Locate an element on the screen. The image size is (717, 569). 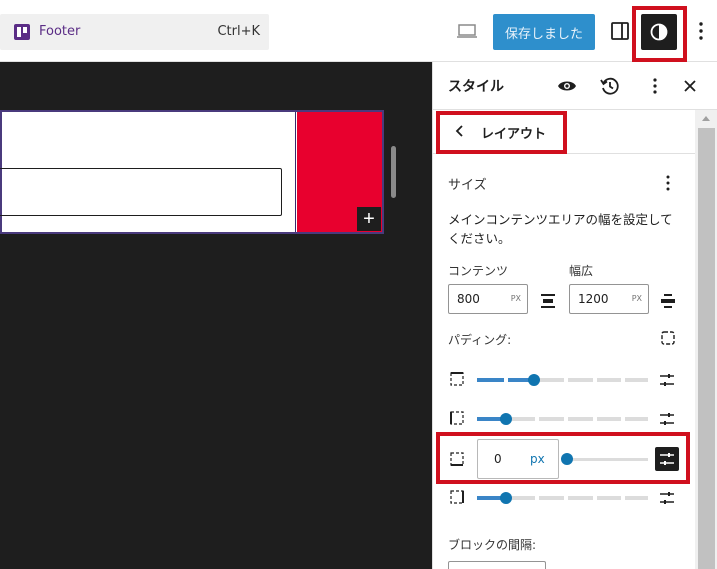
template-icon is located at coordinates (22, 32).